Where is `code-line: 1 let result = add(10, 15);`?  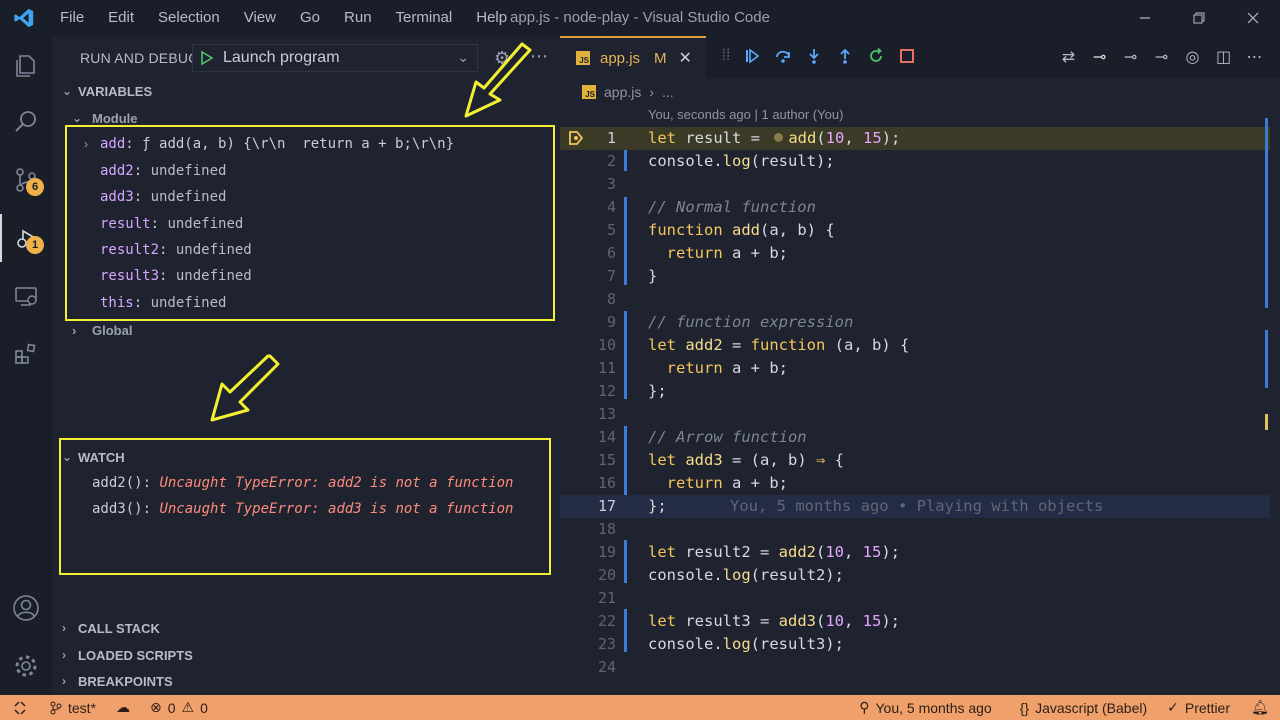 code-line: 1 let result = add(10, 15); is located at coordinates (915, 138).